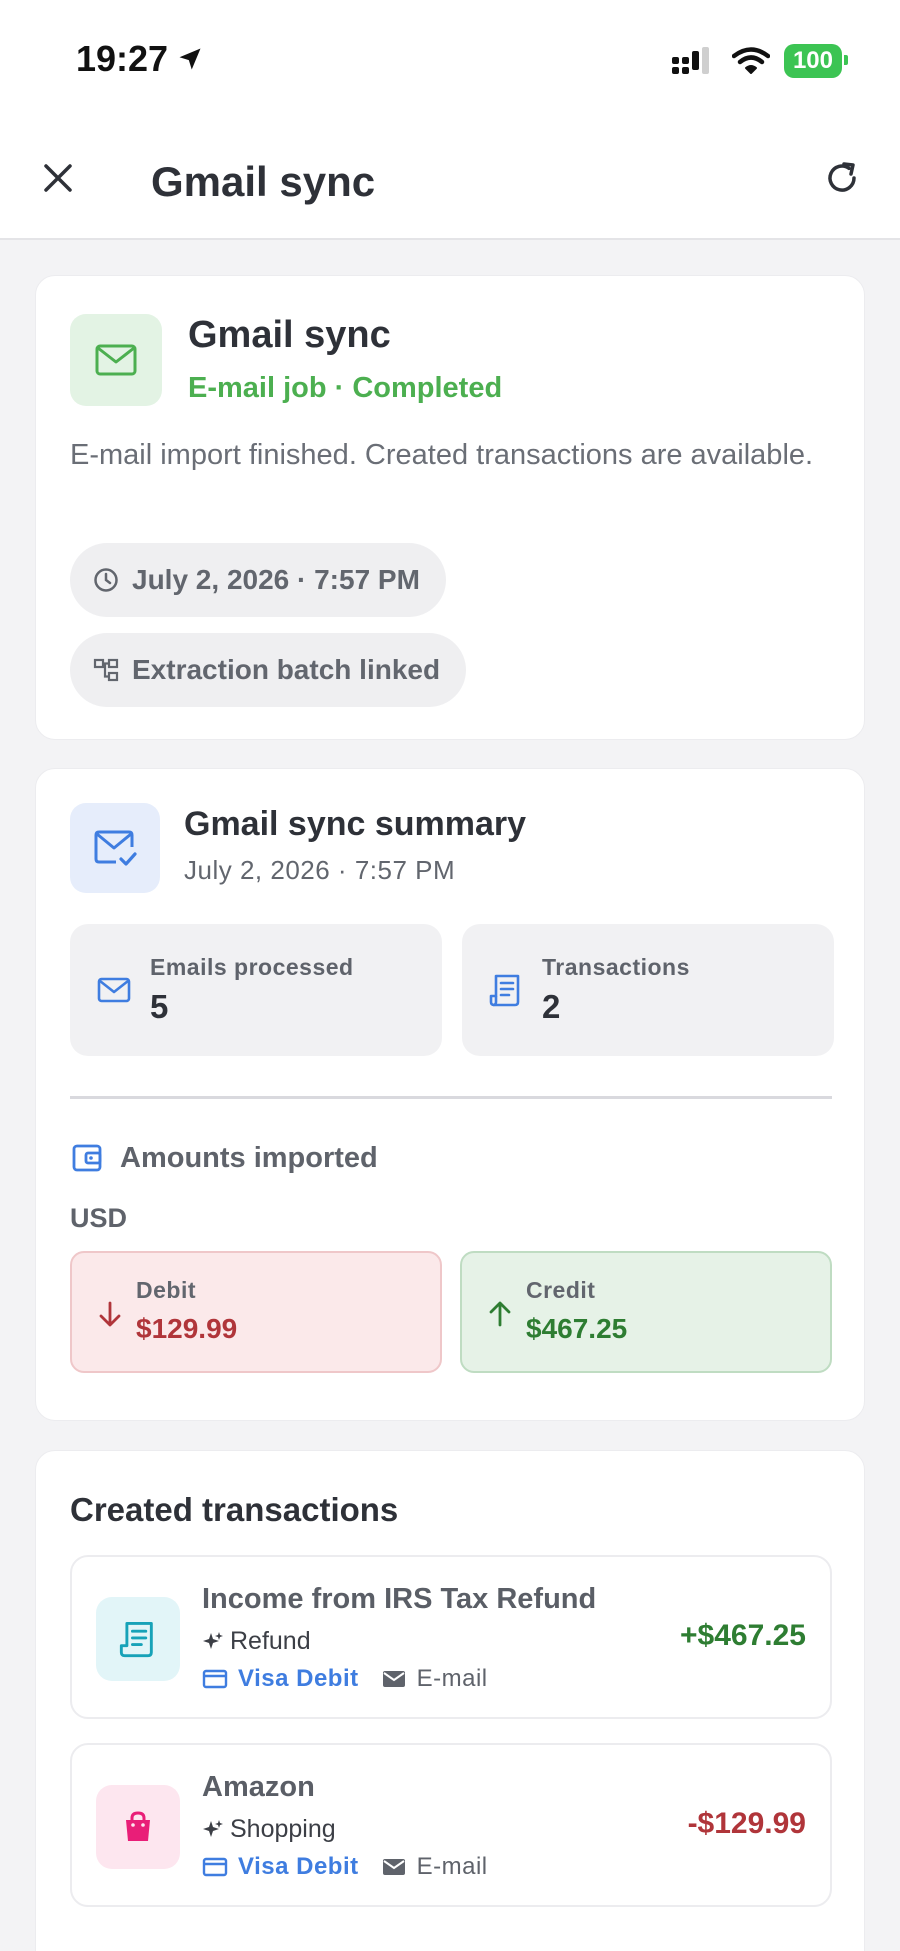 The image size is (900, 1951). Describe the element at coordinates (106, 580) in the screenshot. I see `clock-icon` at that location.